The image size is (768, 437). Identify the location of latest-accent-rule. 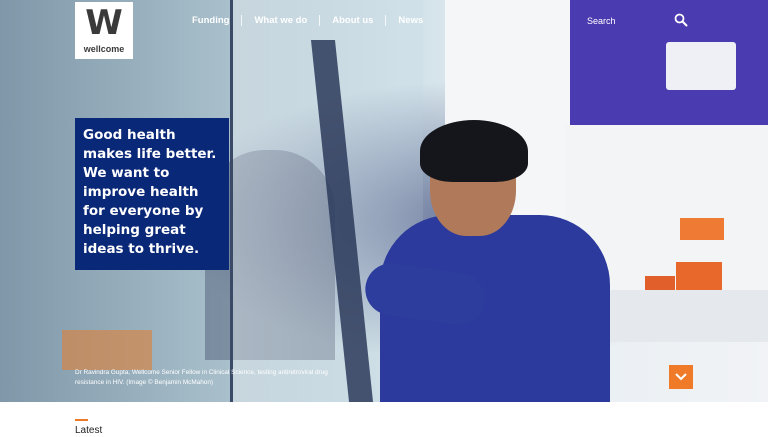
(81, 420).